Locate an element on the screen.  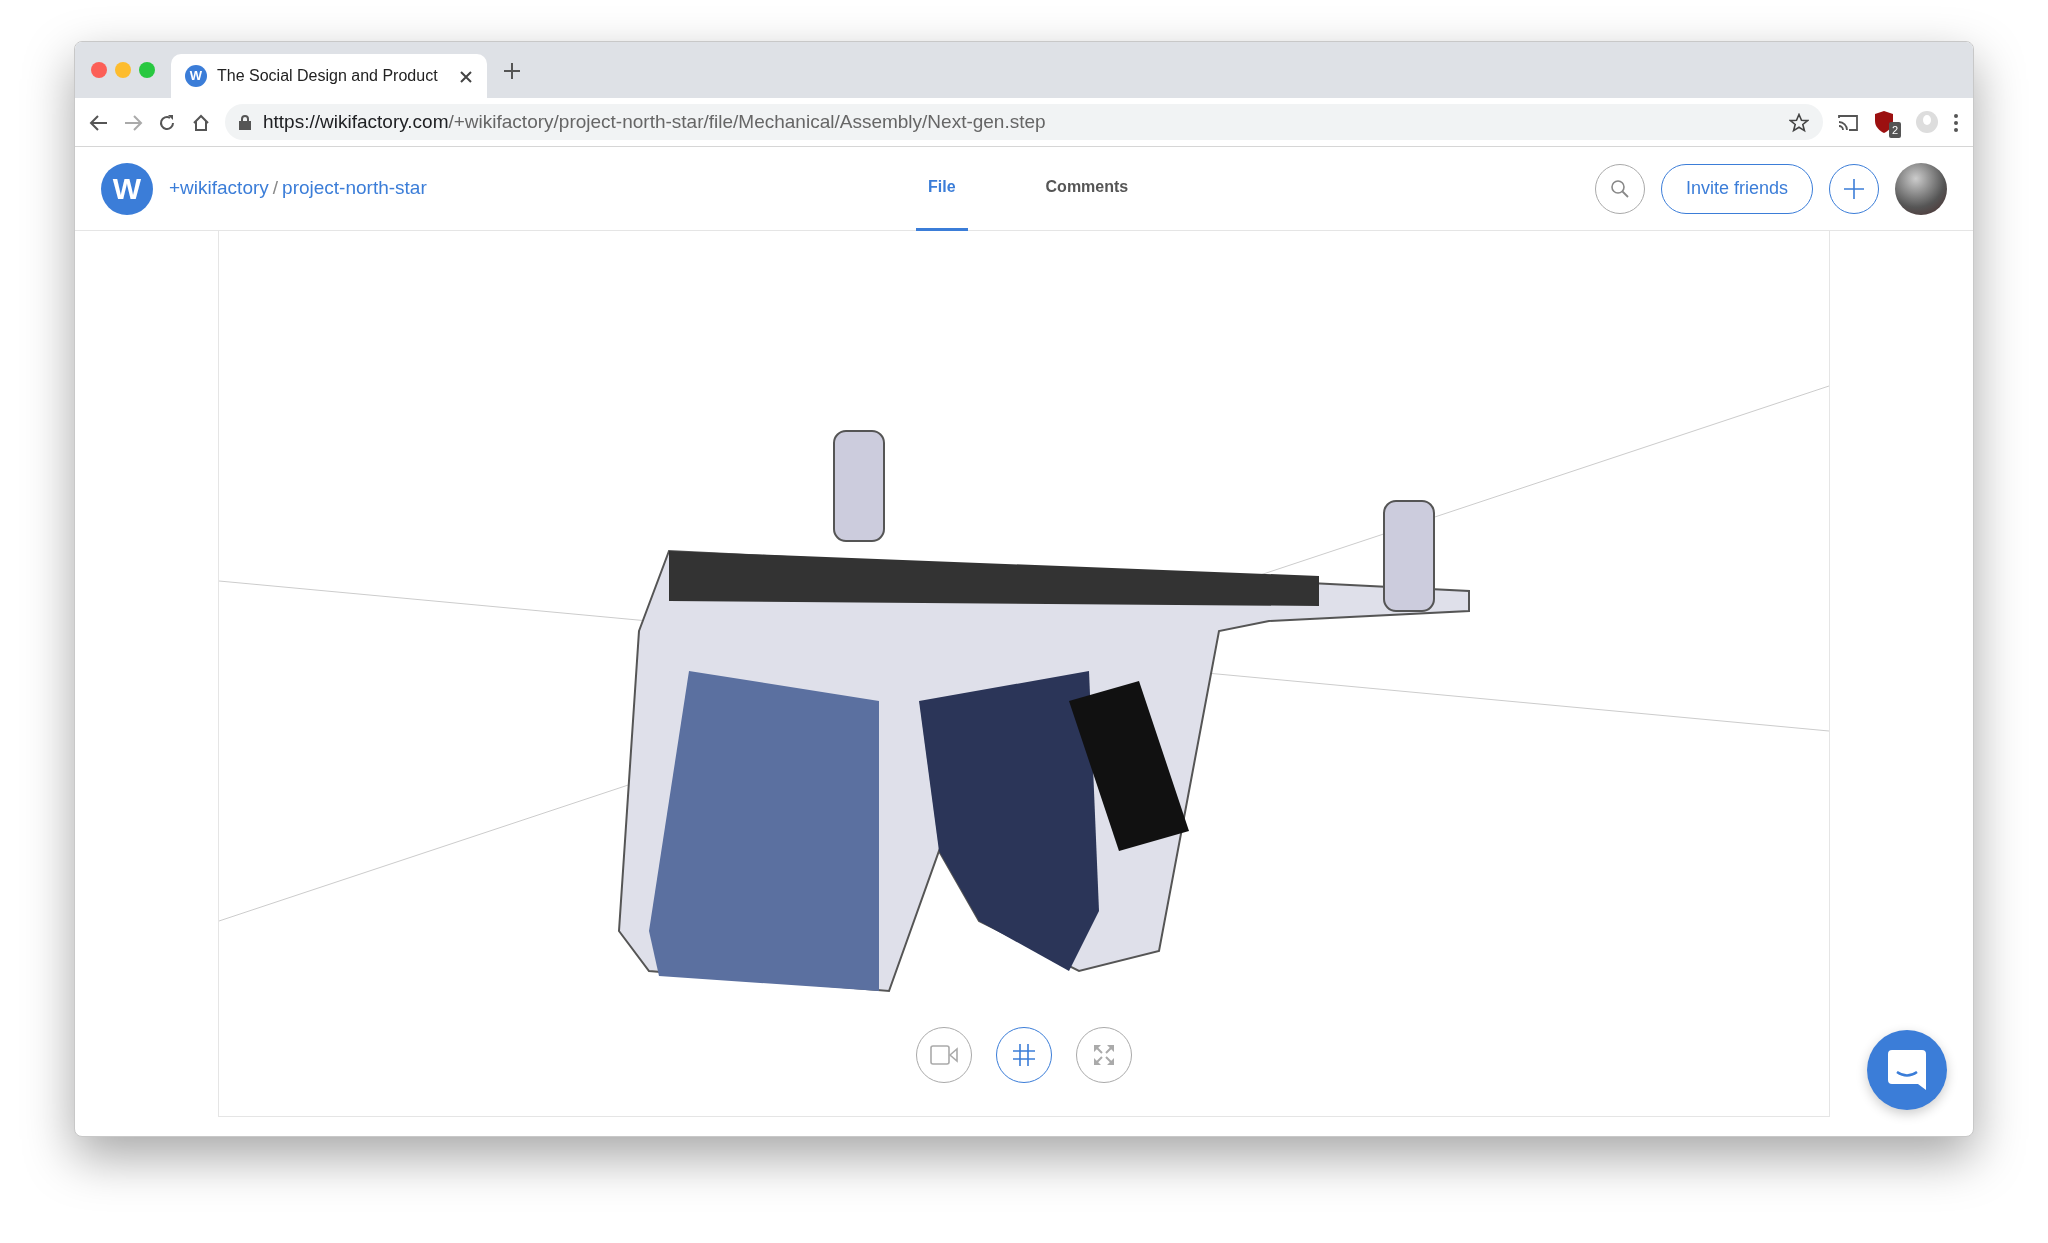
chat-button is located at coordinates (1907, 1070).